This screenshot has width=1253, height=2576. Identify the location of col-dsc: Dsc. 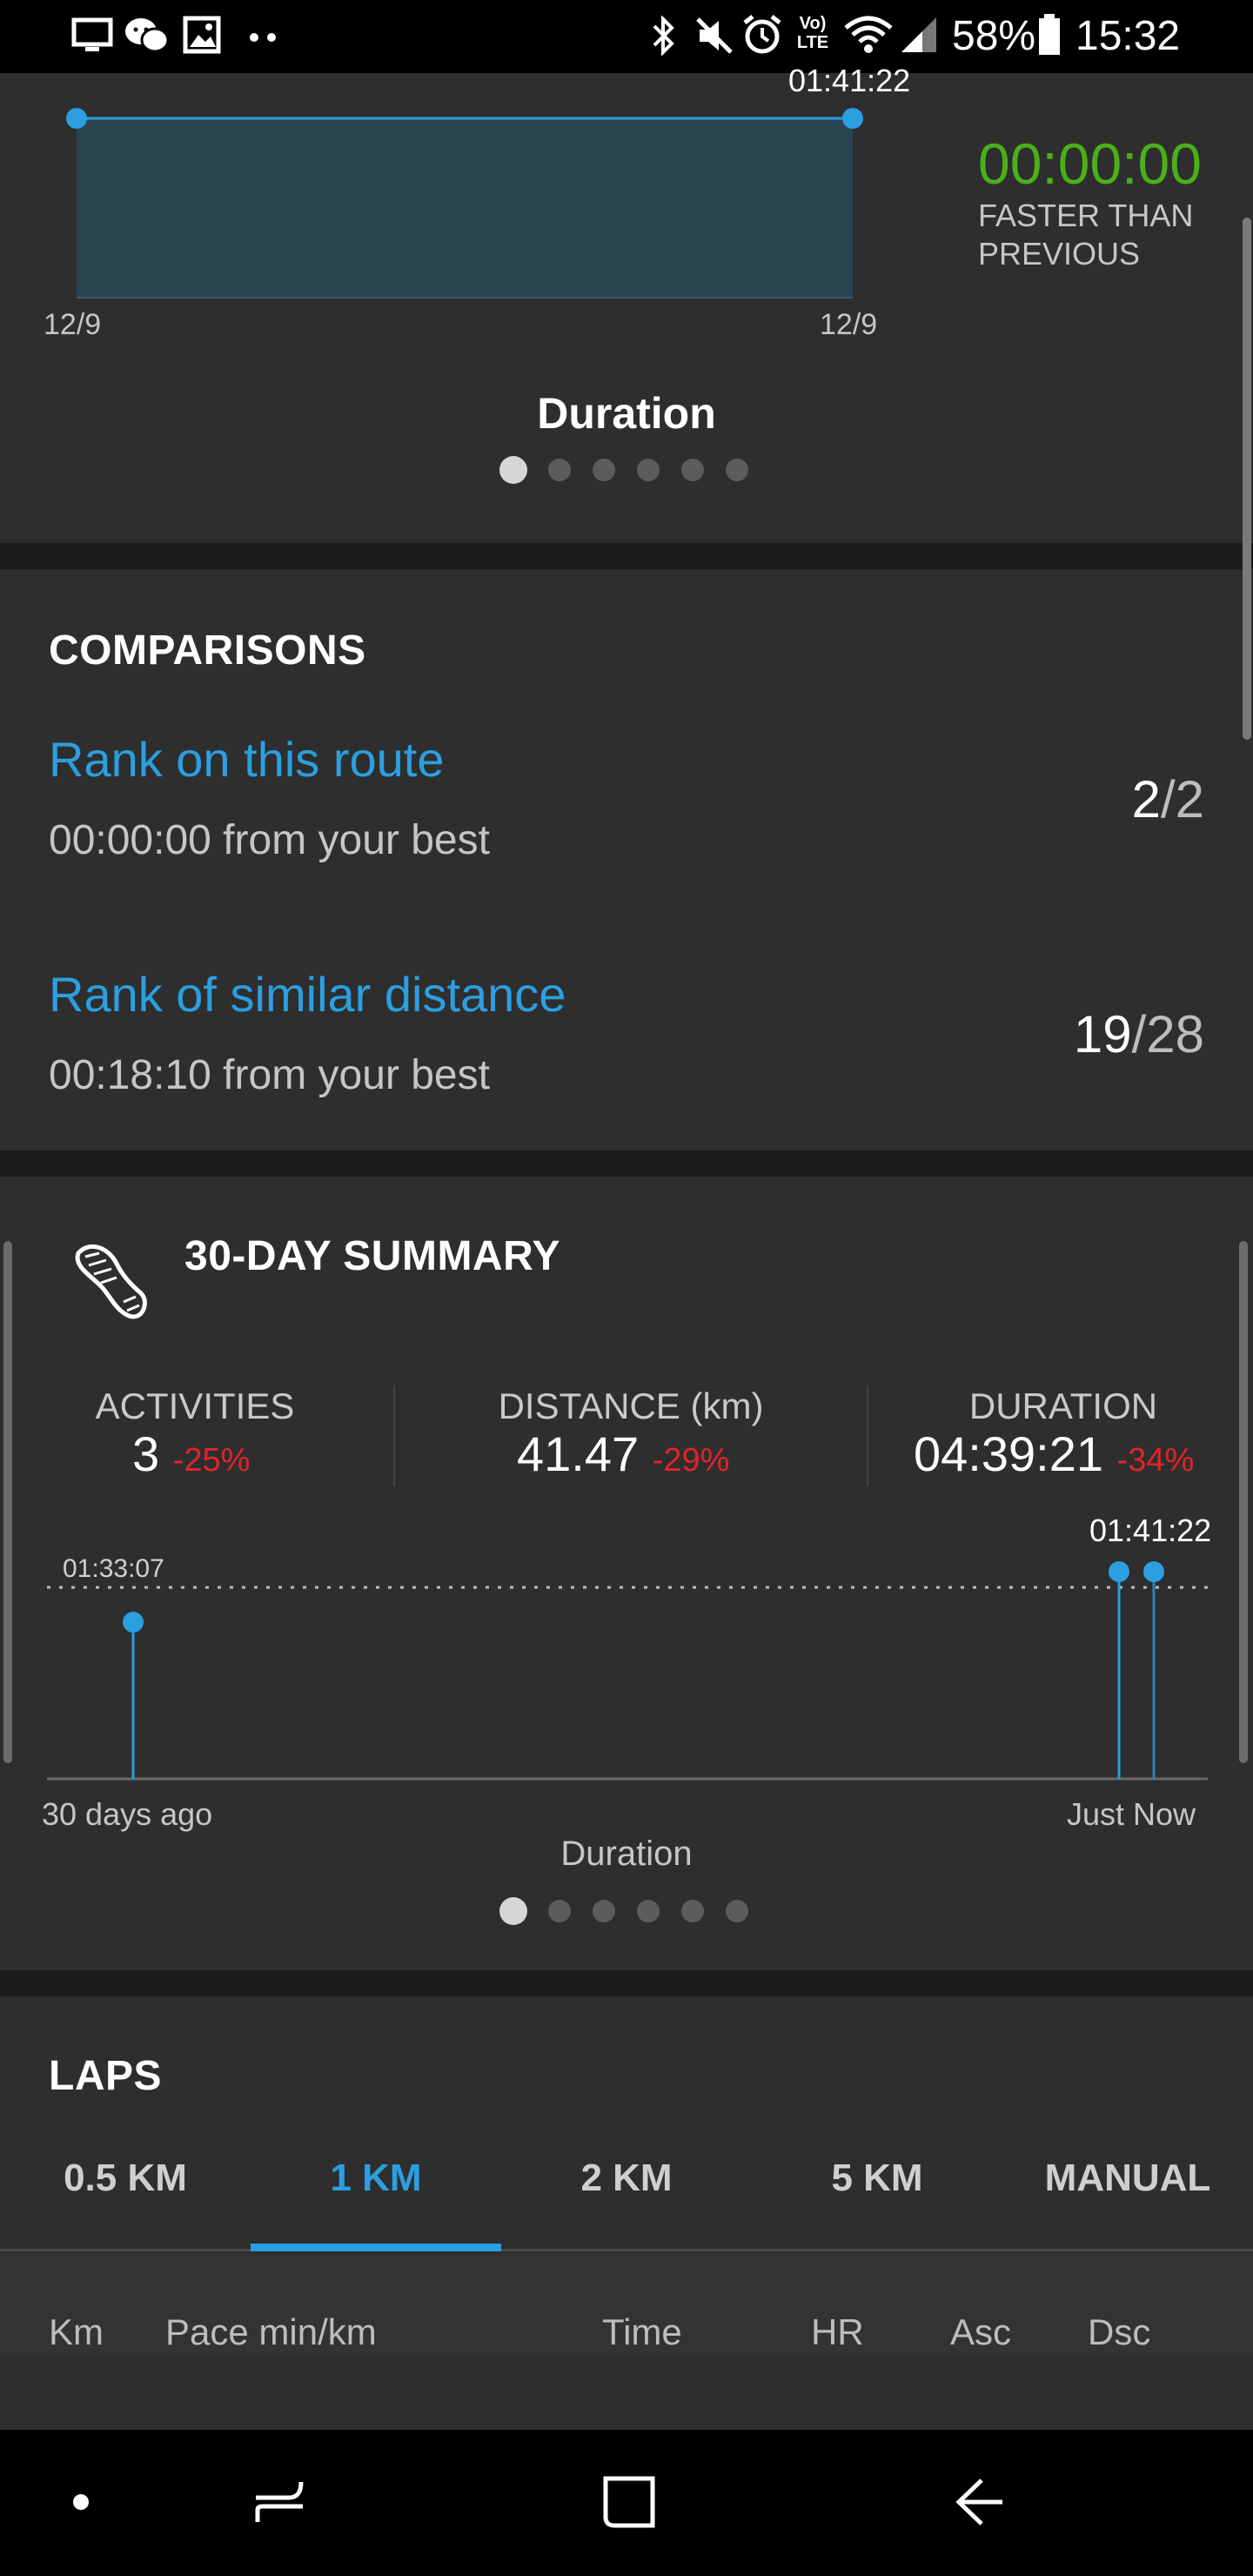
(1119, 2331).